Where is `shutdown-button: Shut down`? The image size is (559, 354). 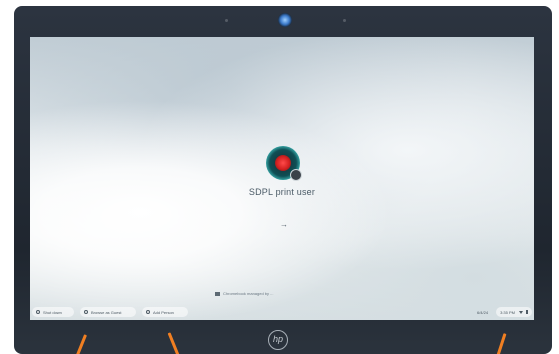 shutdown-button: Shut down is located at coordinates (53, 312).